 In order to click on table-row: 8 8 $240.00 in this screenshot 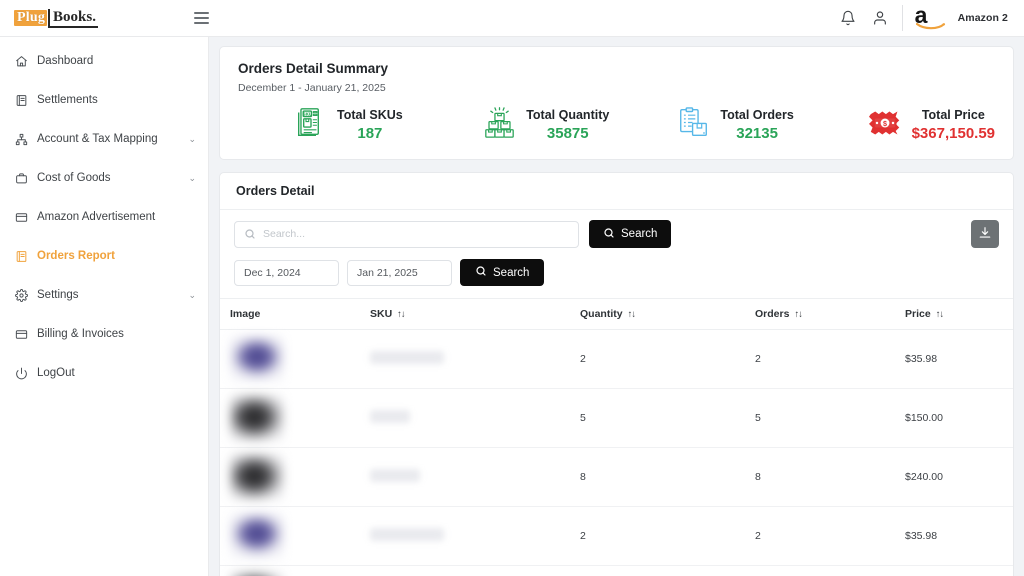, I will do `click(616, 477)`.